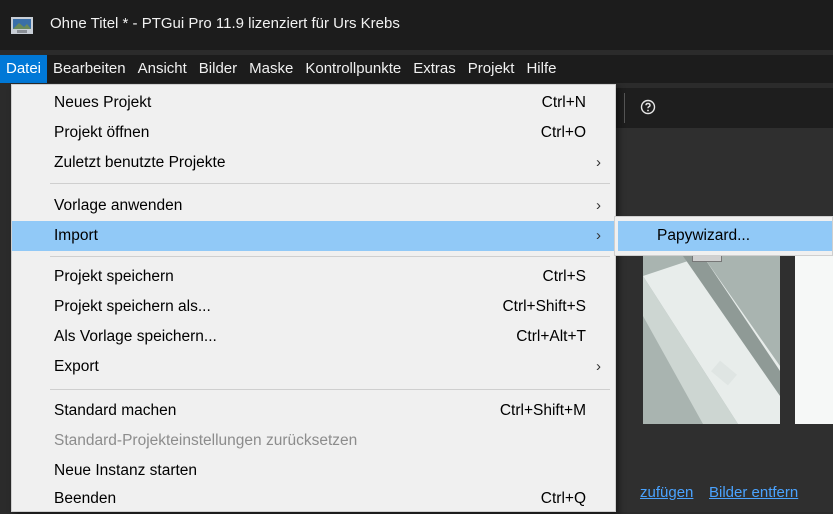  Describe the element at coordinates (313, 367) in the screenshot. I see `menu-item-export: Export ›` at that location.